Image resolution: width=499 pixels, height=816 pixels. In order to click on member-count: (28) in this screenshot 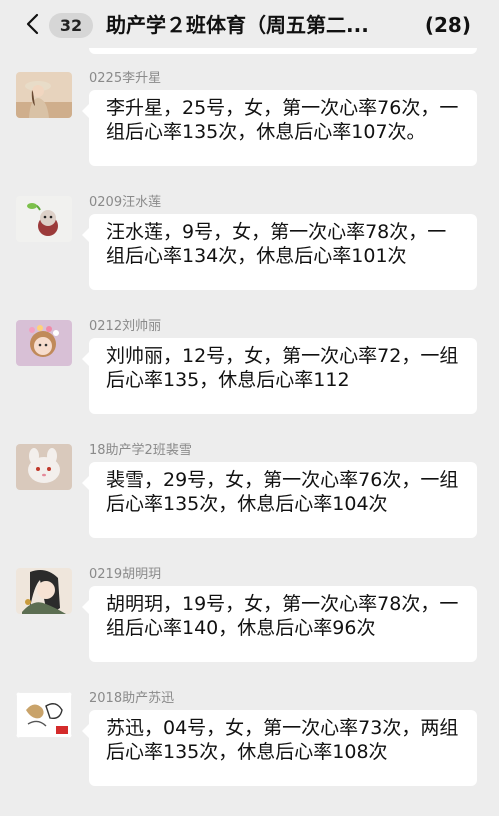, I will do `click(447, 25)`.